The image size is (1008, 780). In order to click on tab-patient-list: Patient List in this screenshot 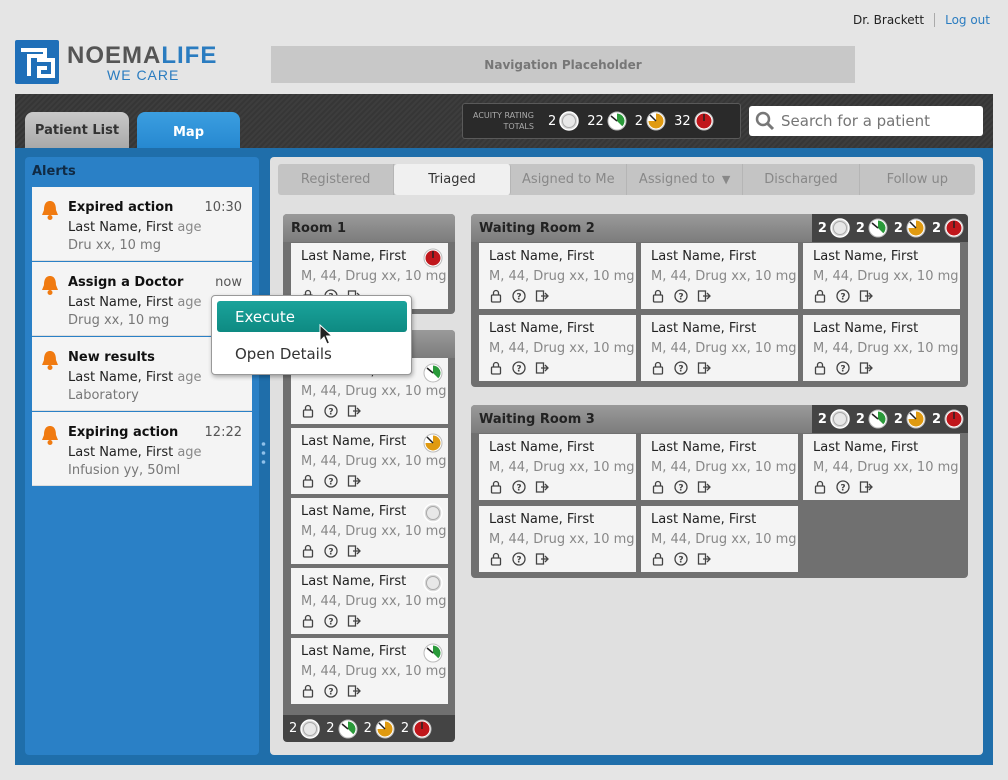, I will do `click(77, 130)`.